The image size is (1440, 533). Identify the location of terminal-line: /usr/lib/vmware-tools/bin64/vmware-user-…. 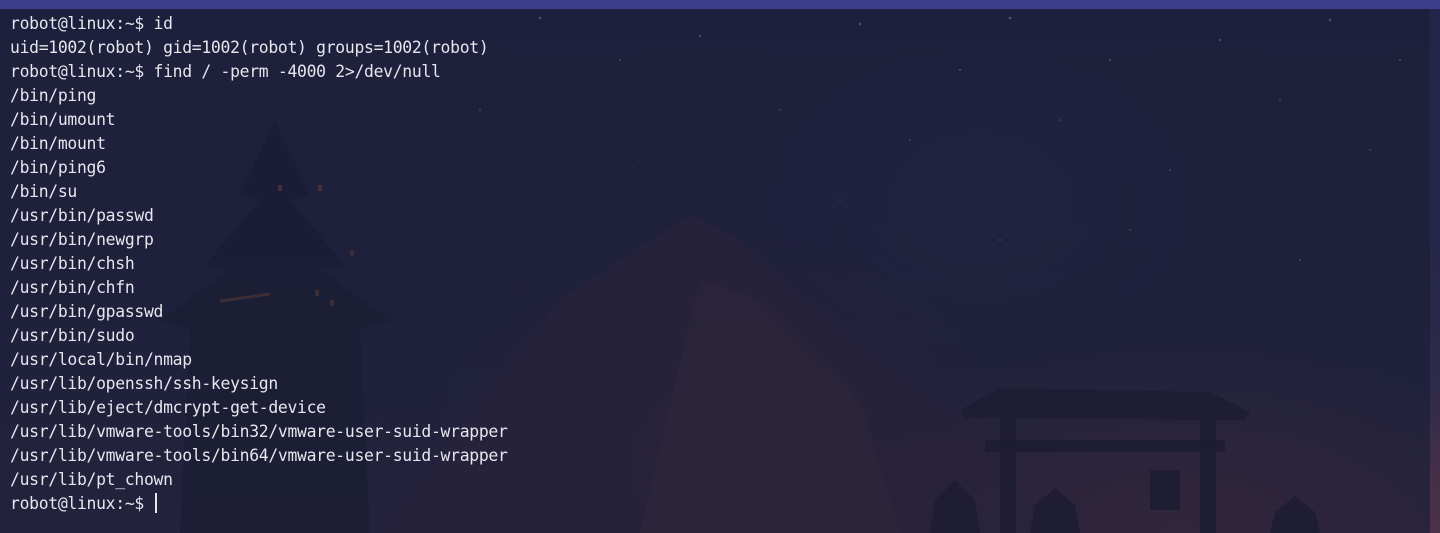
(259, 455).